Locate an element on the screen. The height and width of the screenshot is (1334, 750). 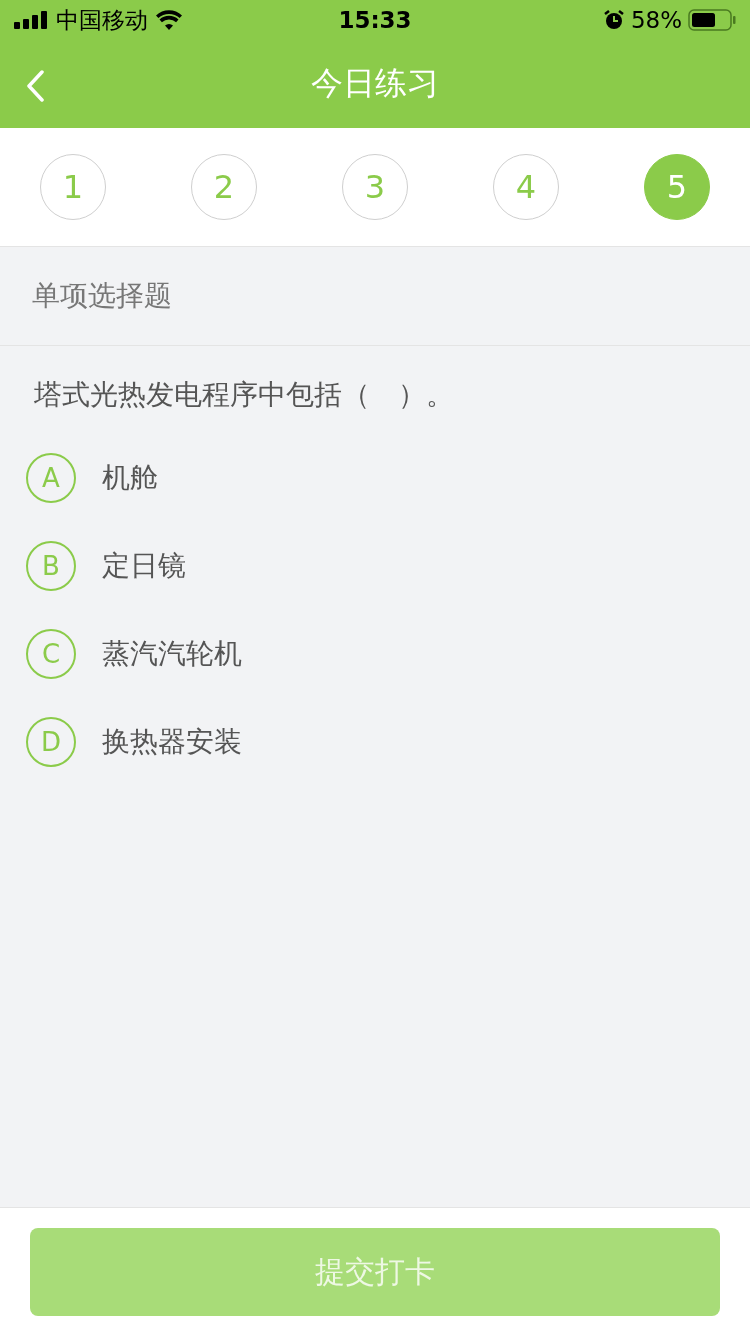
option-letter: A is located at coordinates (51, 478).